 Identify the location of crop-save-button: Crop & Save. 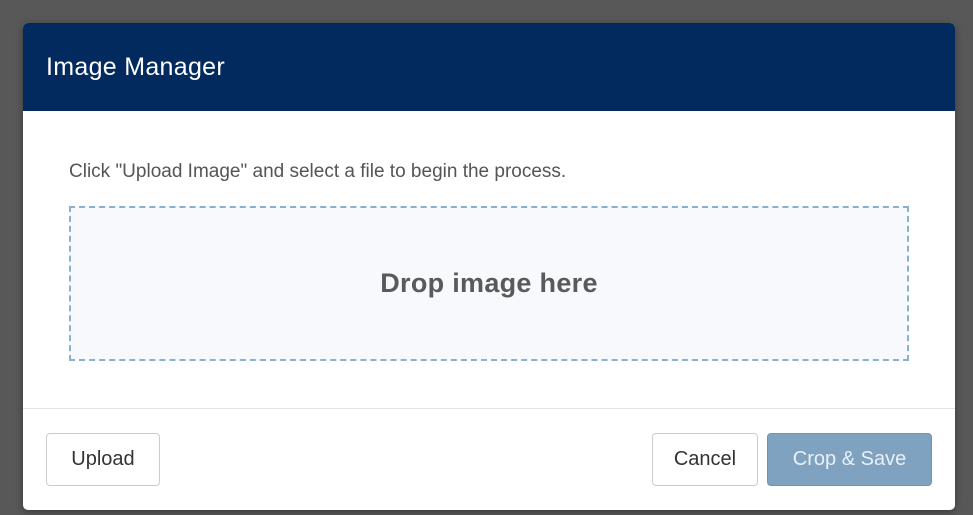
(849, 459).